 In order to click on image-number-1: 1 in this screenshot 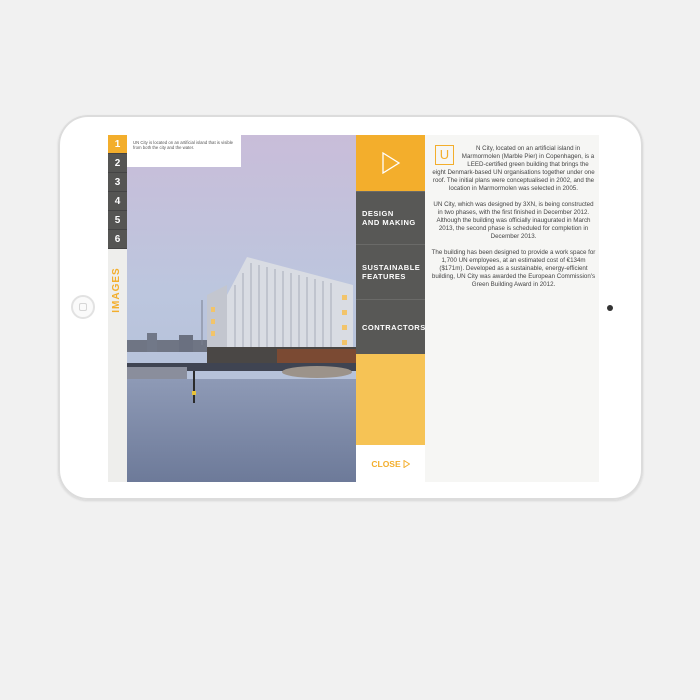, I will do `click(117, 144)`.